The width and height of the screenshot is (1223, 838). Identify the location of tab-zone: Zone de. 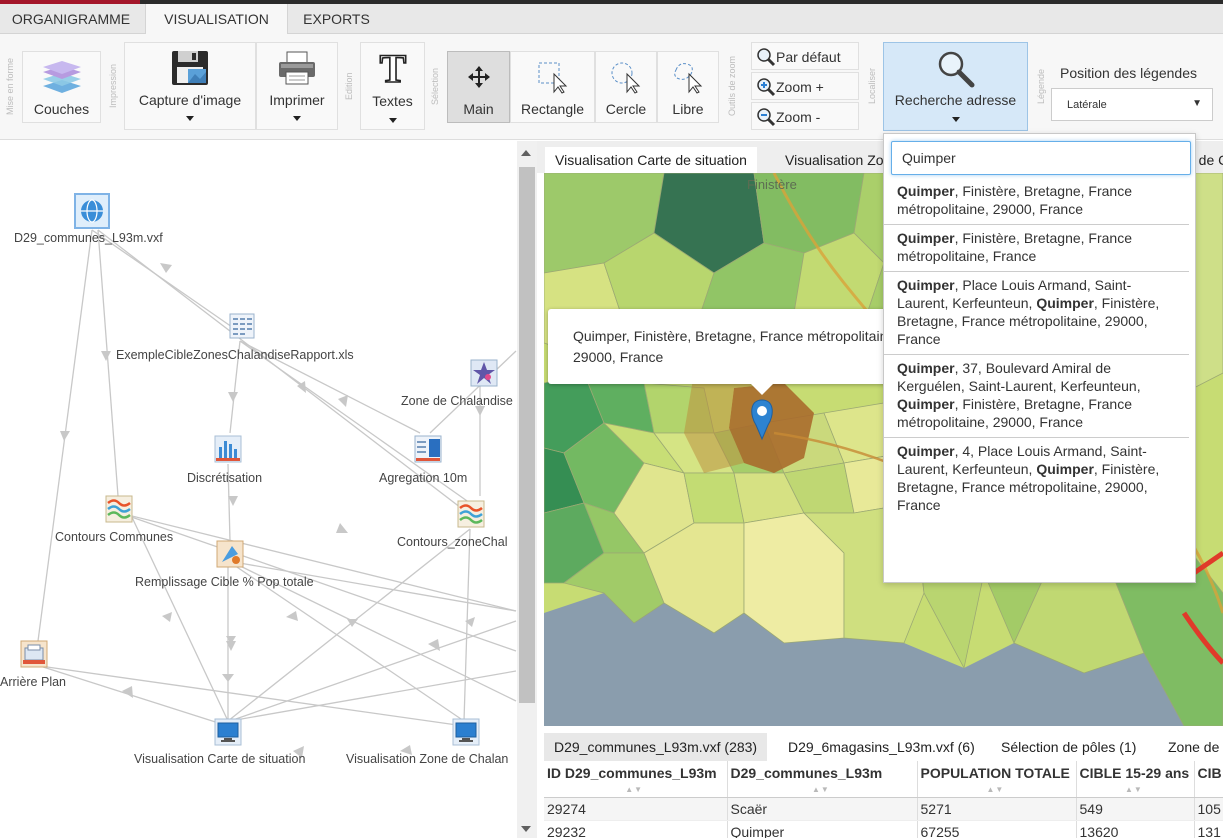
(1190, 747).